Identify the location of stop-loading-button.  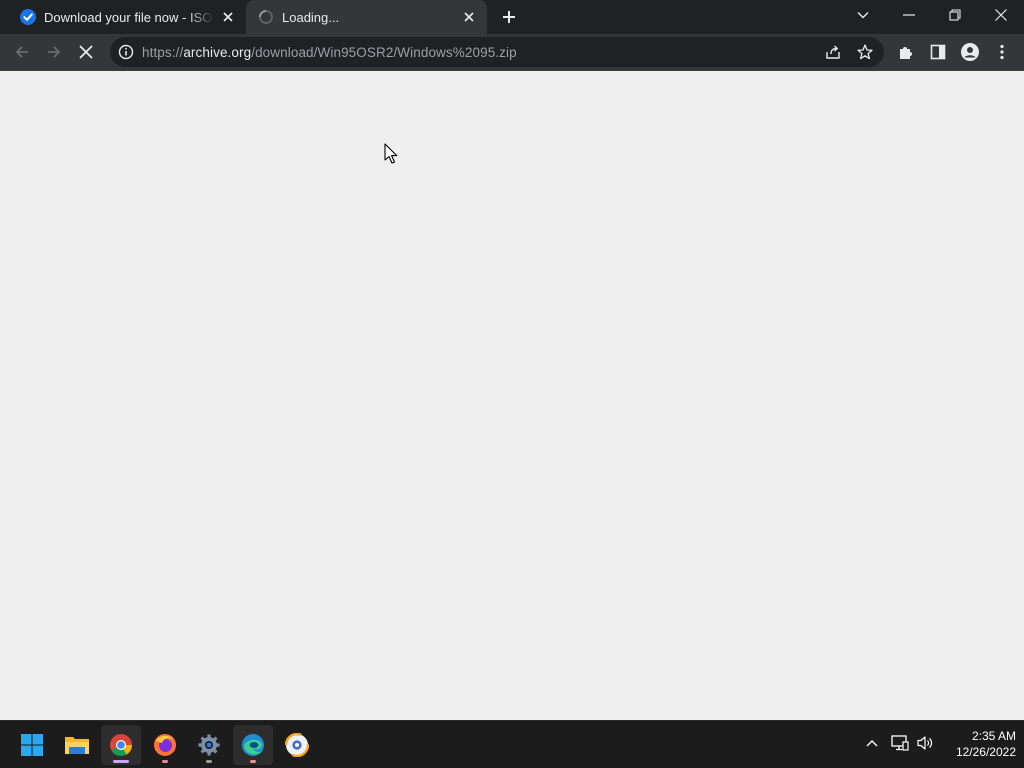
(86, 52).